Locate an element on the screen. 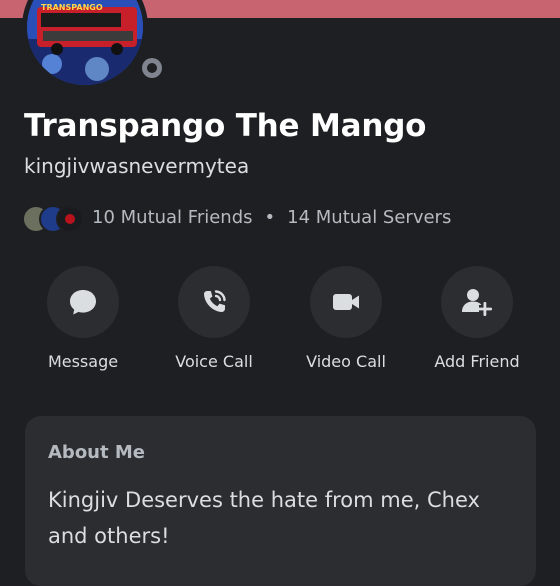  status-indicator is located at coordinates (152, 68).